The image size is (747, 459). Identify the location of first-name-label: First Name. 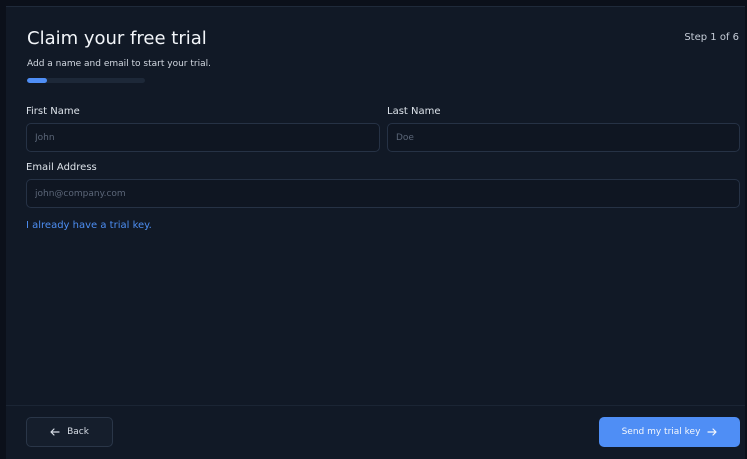
(53, 111).